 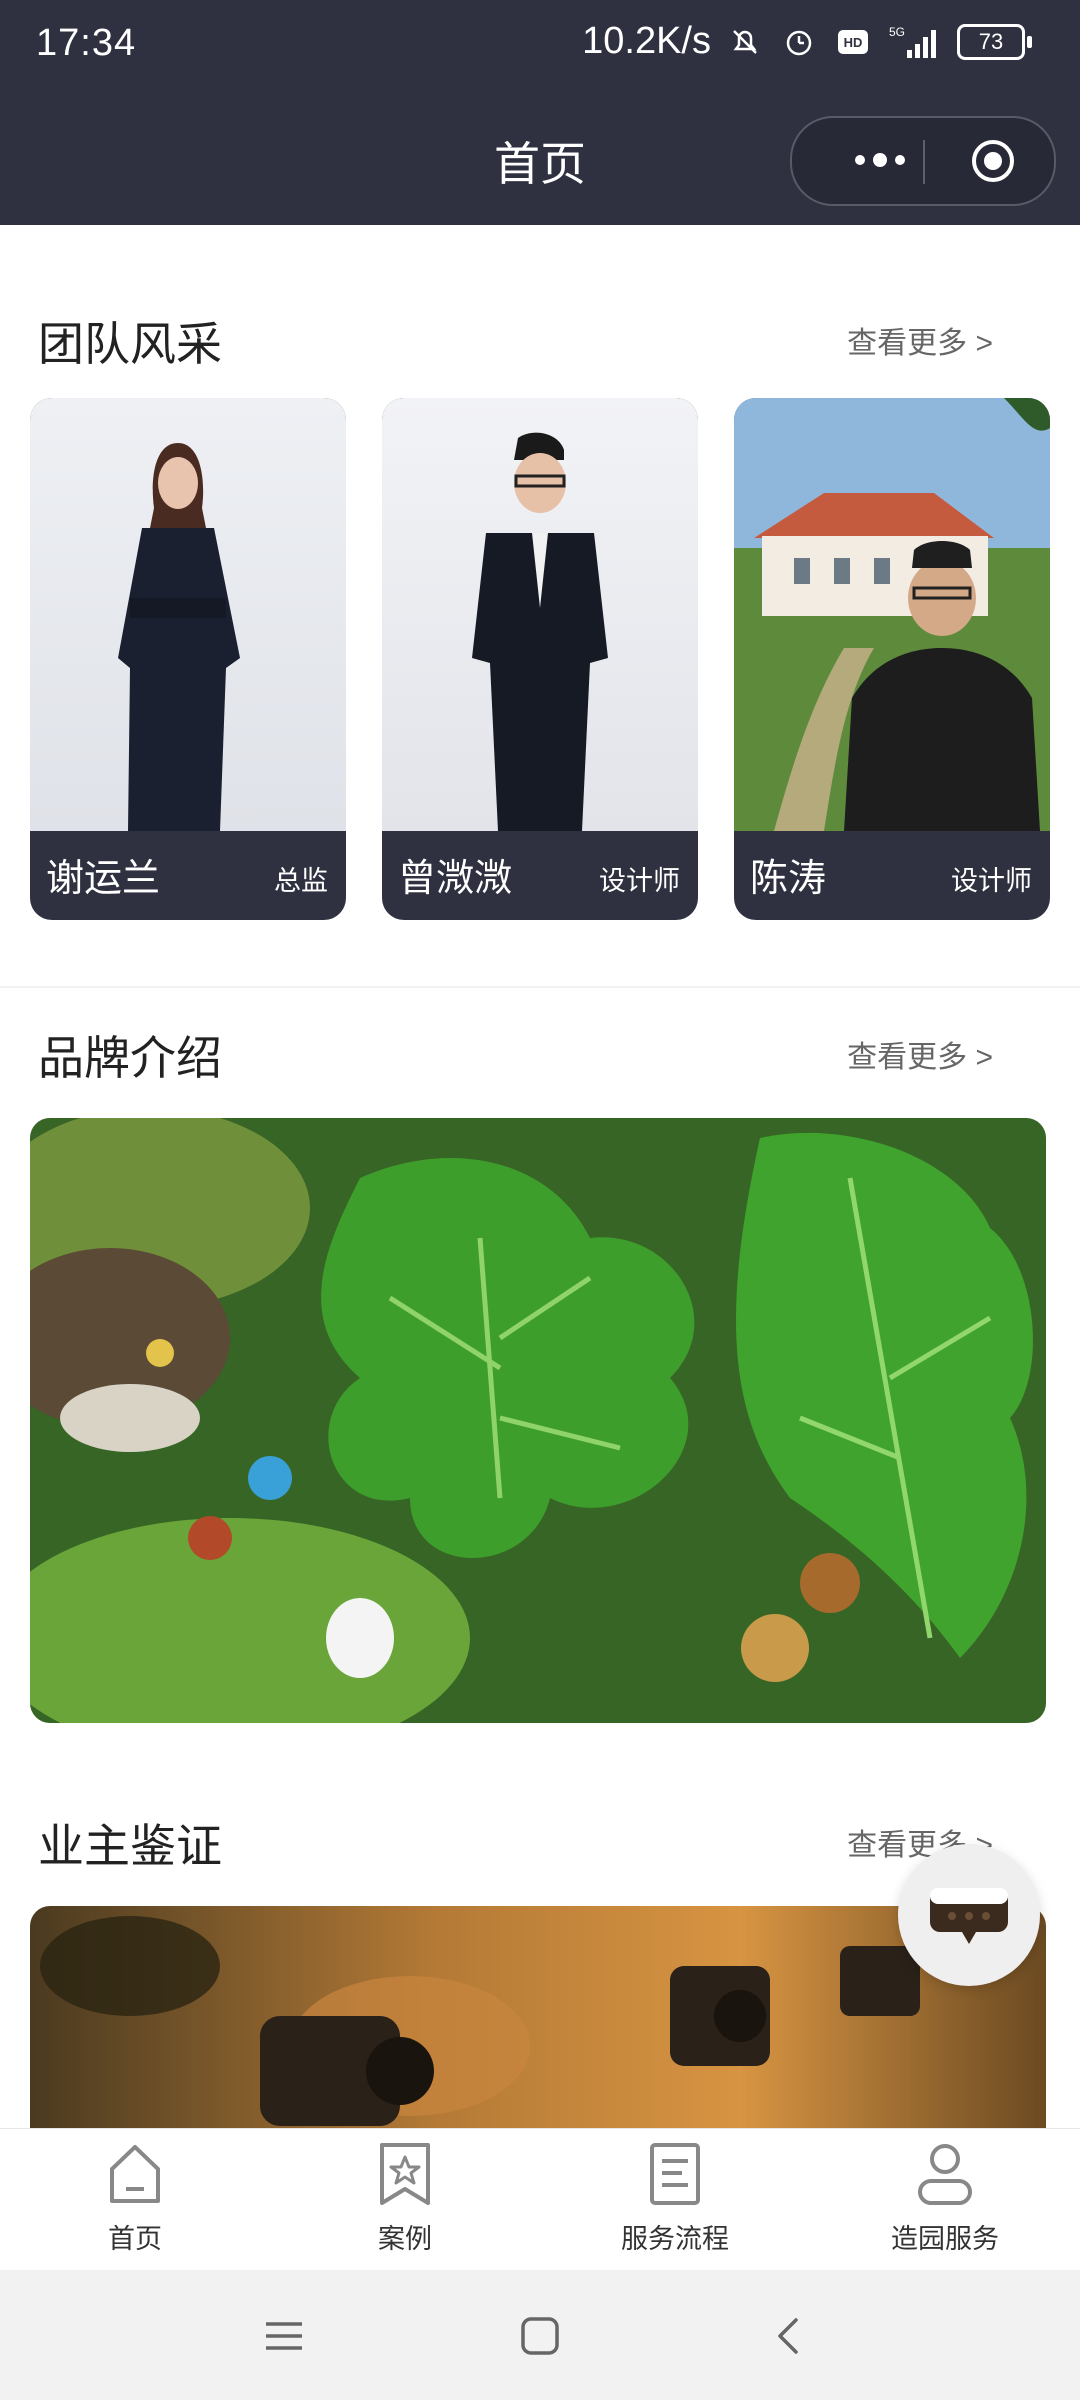 I want to click on tab-label: 案例, so click(x=405, y=2239).